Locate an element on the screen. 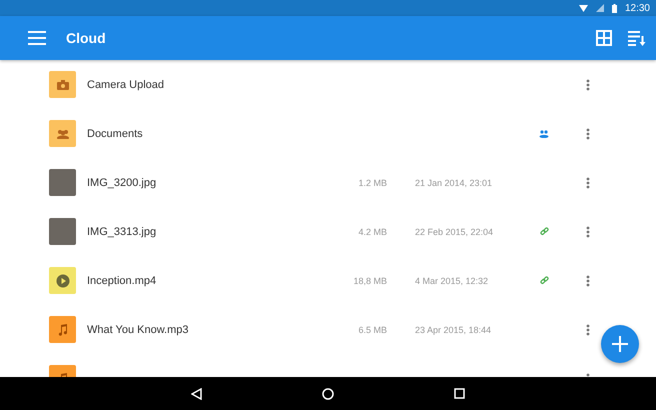 The width and height of the screenshot is (656, 410). file-date: 22 Feb 2015, 22:04 is located at coordinates (454, 231).